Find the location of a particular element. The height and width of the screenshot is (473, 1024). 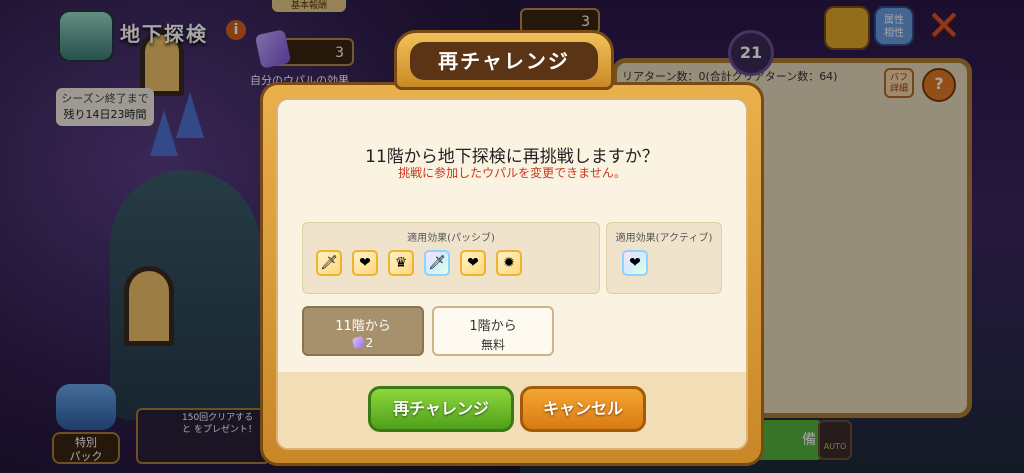

rainbow-heart-flower-icon: ❤ is located at coordinates (635, 263).